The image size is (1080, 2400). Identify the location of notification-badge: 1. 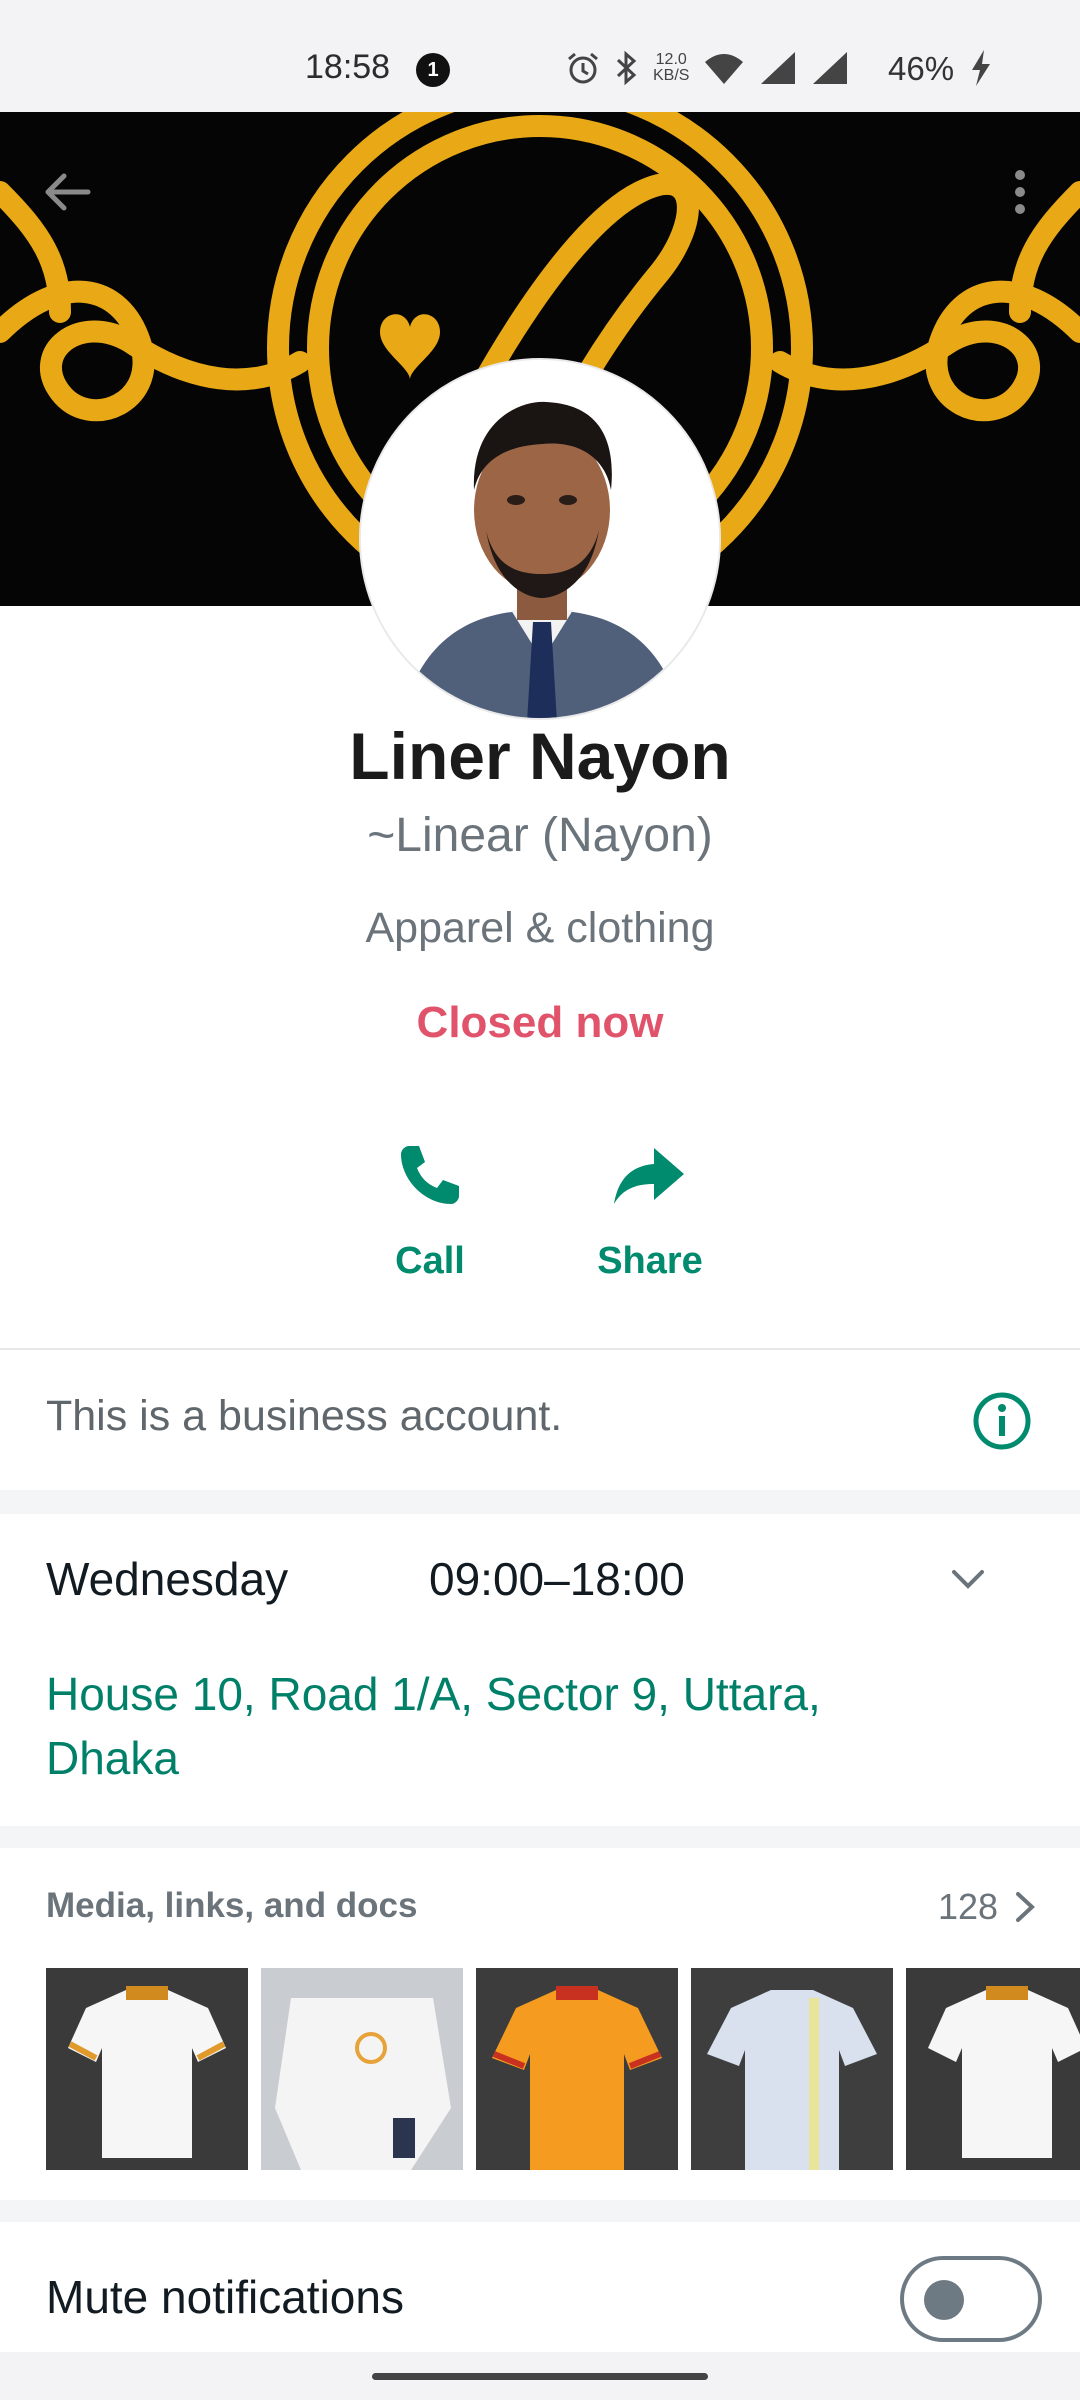
(433, 70).